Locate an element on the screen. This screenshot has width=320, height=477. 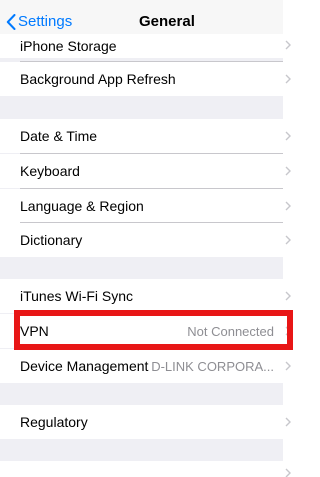
settings-row-date-time: Date & Time is located at coordinates (146, 136).